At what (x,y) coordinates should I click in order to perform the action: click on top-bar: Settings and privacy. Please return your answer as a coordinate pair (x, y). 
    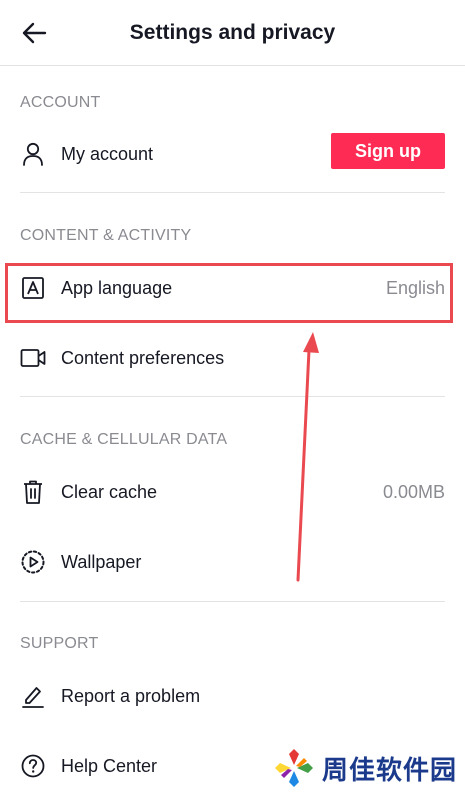
    Looking at the image, I should click on (232, 33).